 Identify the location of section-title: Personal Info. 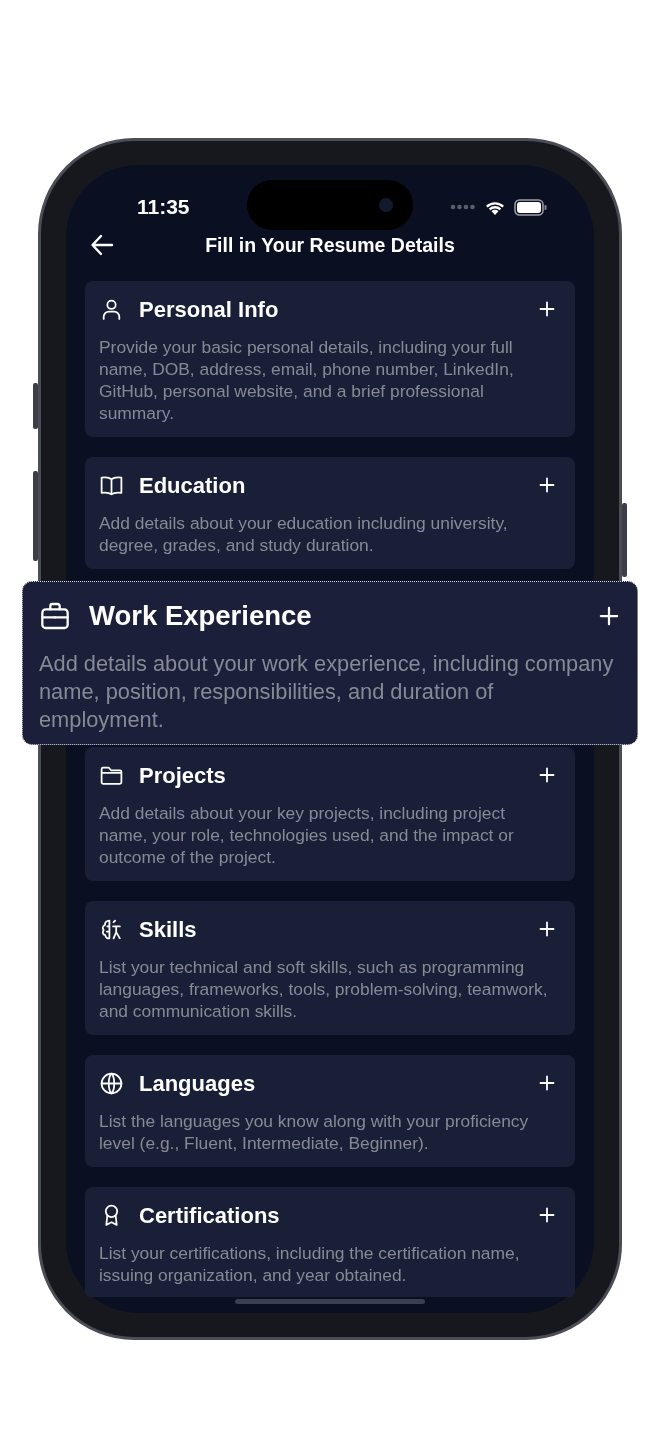
(209, 309).